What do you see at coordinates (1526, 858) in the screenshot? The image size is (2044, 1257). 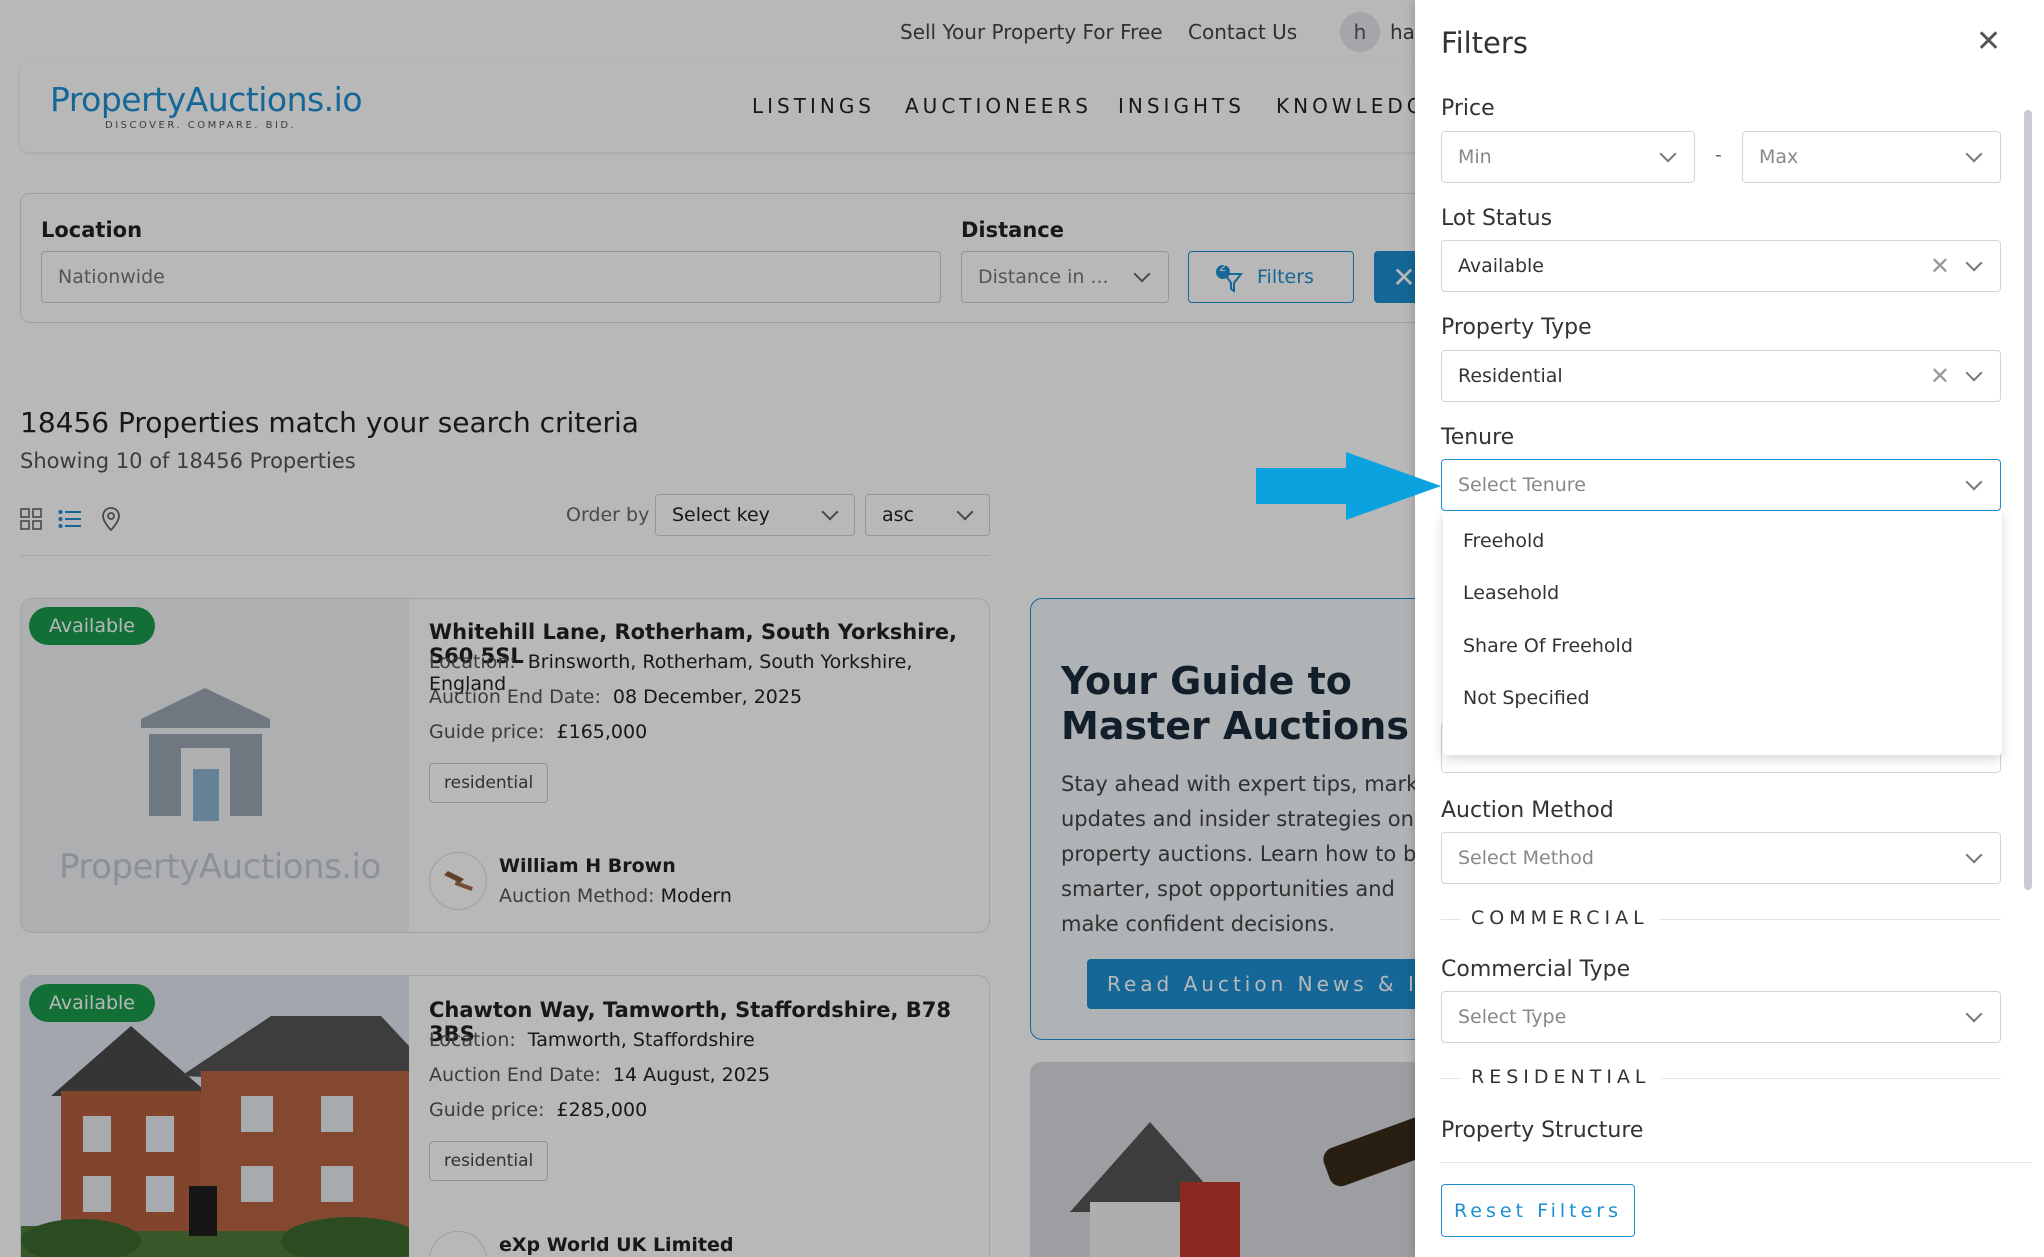 I see `auction-method-placeholder: Select Method` at bounding box center [1526, 858].